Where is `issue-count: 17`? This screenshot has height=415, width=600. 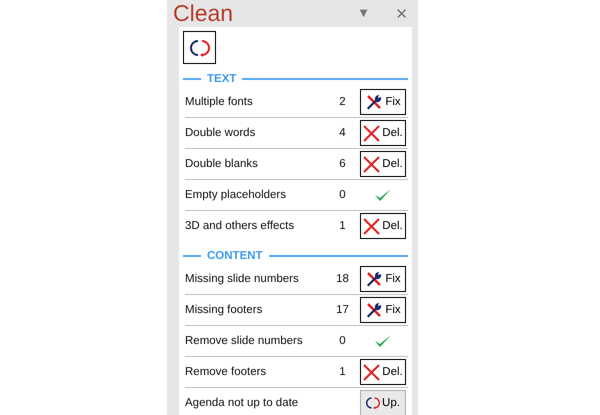 issue-count: 17 is located at coordinates (342, 310).